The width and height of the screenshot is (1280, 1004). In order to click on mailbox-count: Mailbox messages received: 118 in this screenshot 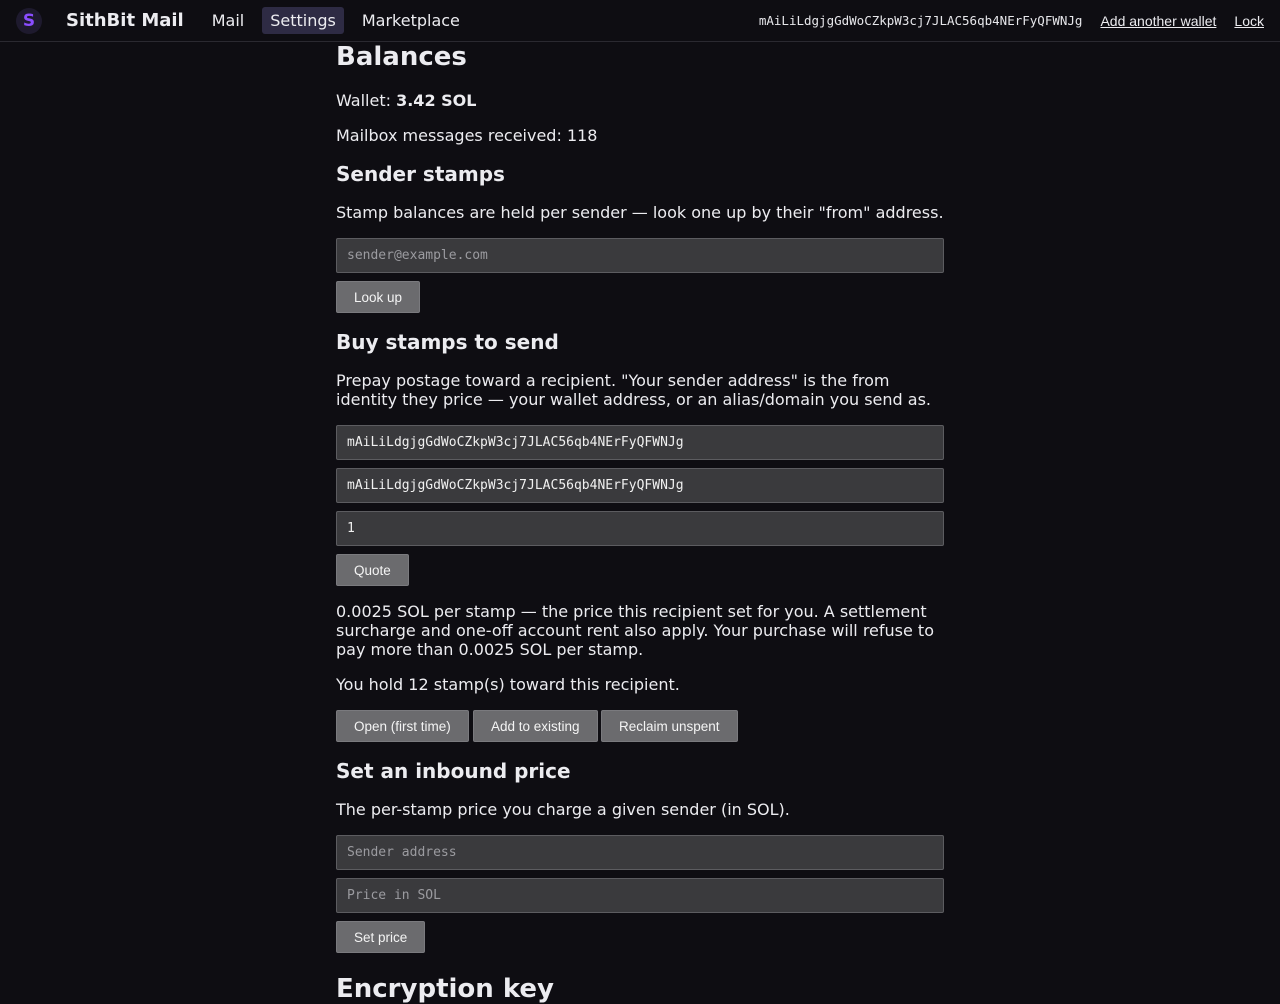, I will do `click(467, 135)`.